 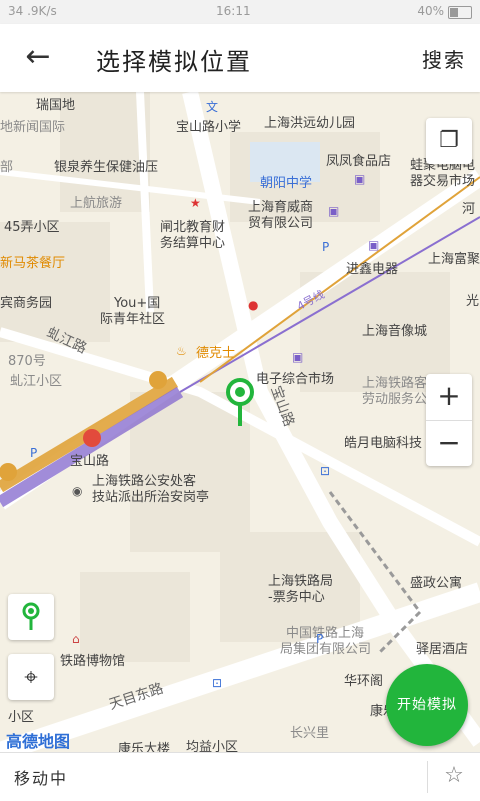 I want to click on map-label: 小区, so click(x=21, y=717).